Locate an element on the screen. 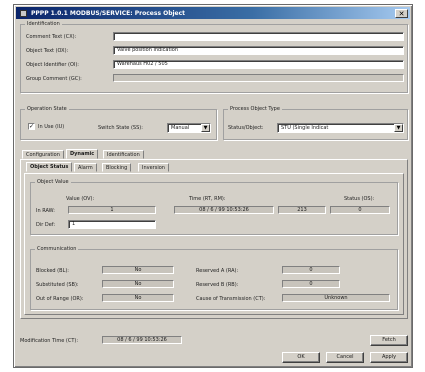  switch-state-select: Manual ▼ is located at coordinates (189, 128).